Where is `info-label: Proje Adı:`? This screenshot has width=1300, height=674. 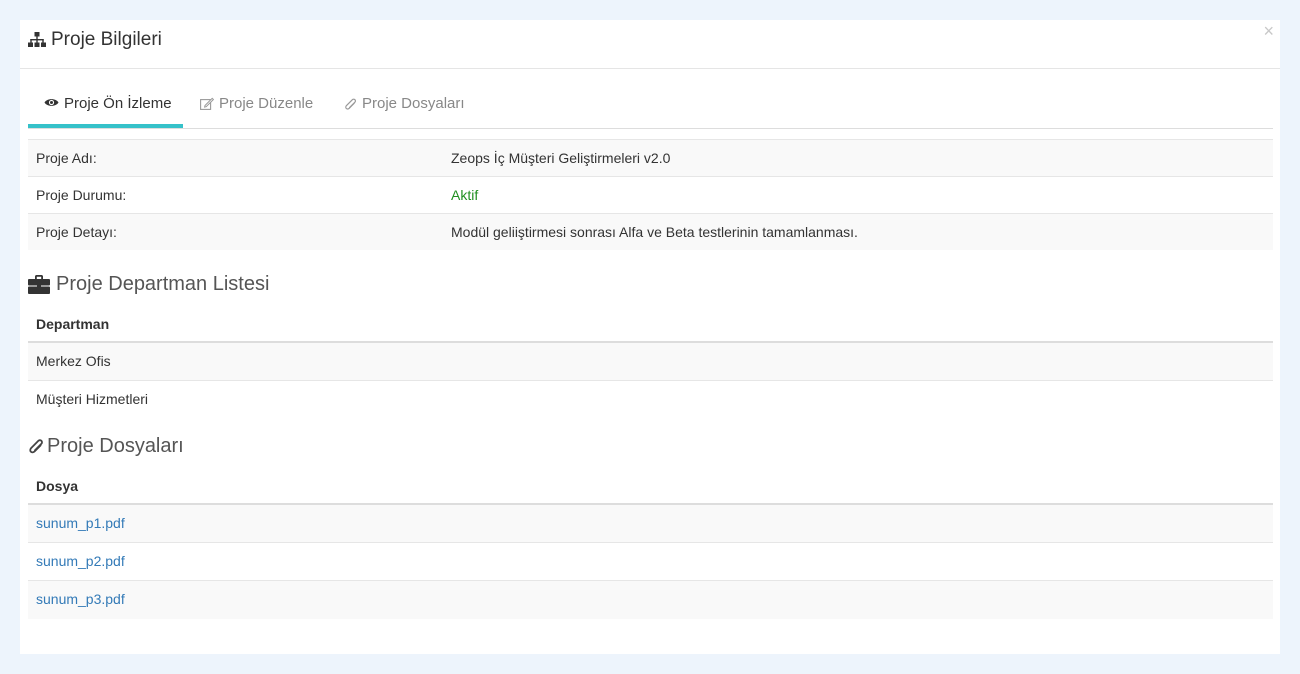 info-label: Proje Adı: is located at coordinates (66, 158).